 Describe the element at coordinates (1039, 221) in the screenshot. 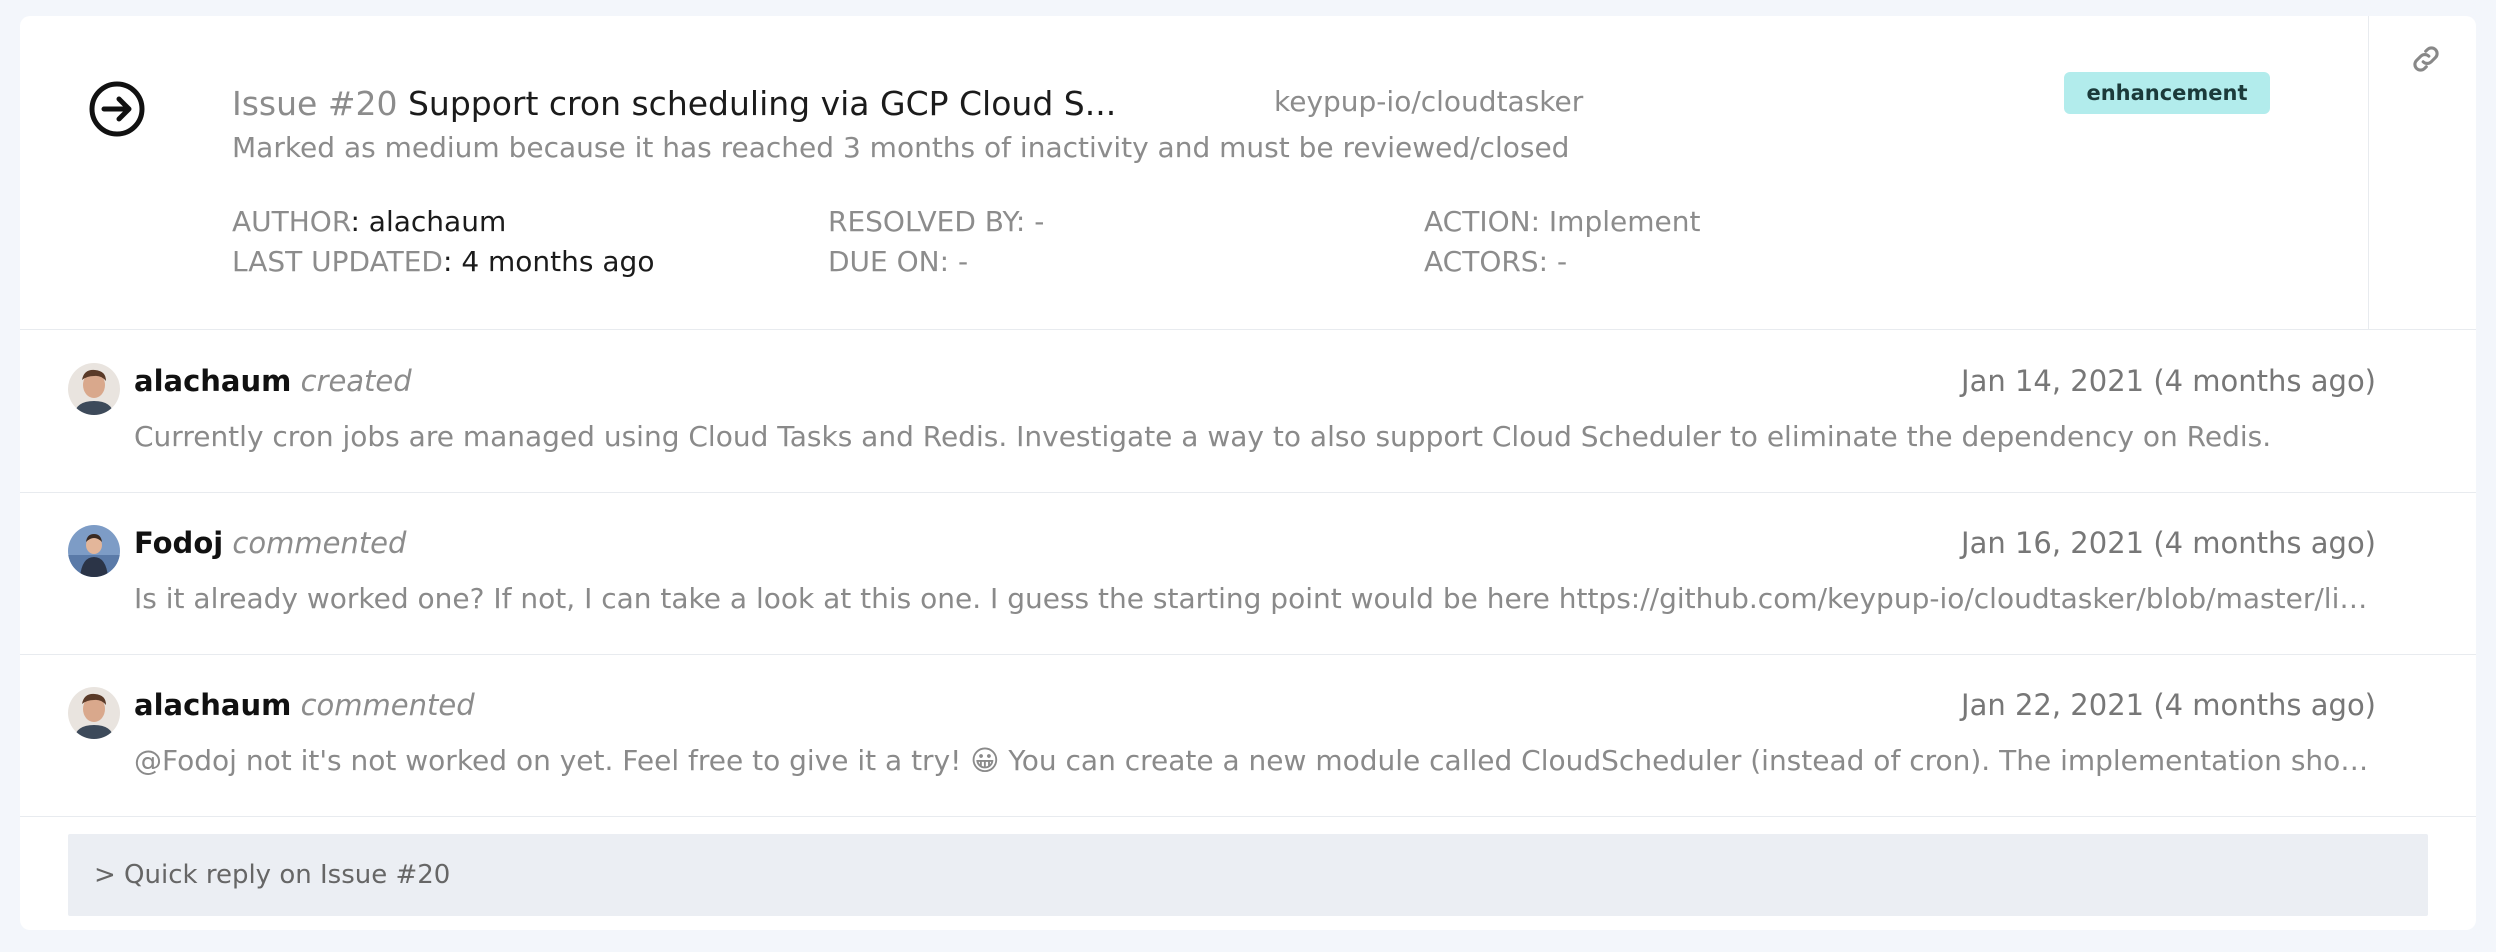

I see `meta-resolved-value: -` at that location.